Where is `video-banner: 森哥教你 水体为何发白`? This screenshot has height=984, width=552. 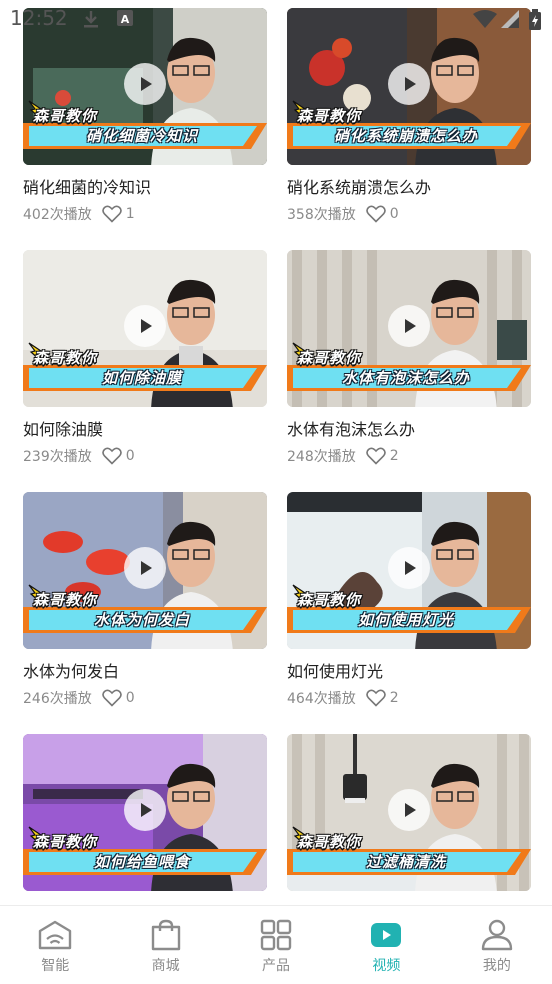
video-banner: 森哥教你 水体为何发白 is located at coordinates (145, 611).